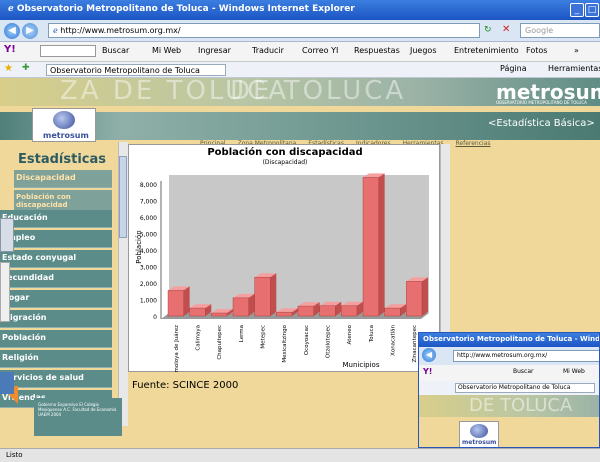  Describe the element at coordinates (320, 50) in the screenshot. I see `toolbar-item-correo: Correo YI` at that location.